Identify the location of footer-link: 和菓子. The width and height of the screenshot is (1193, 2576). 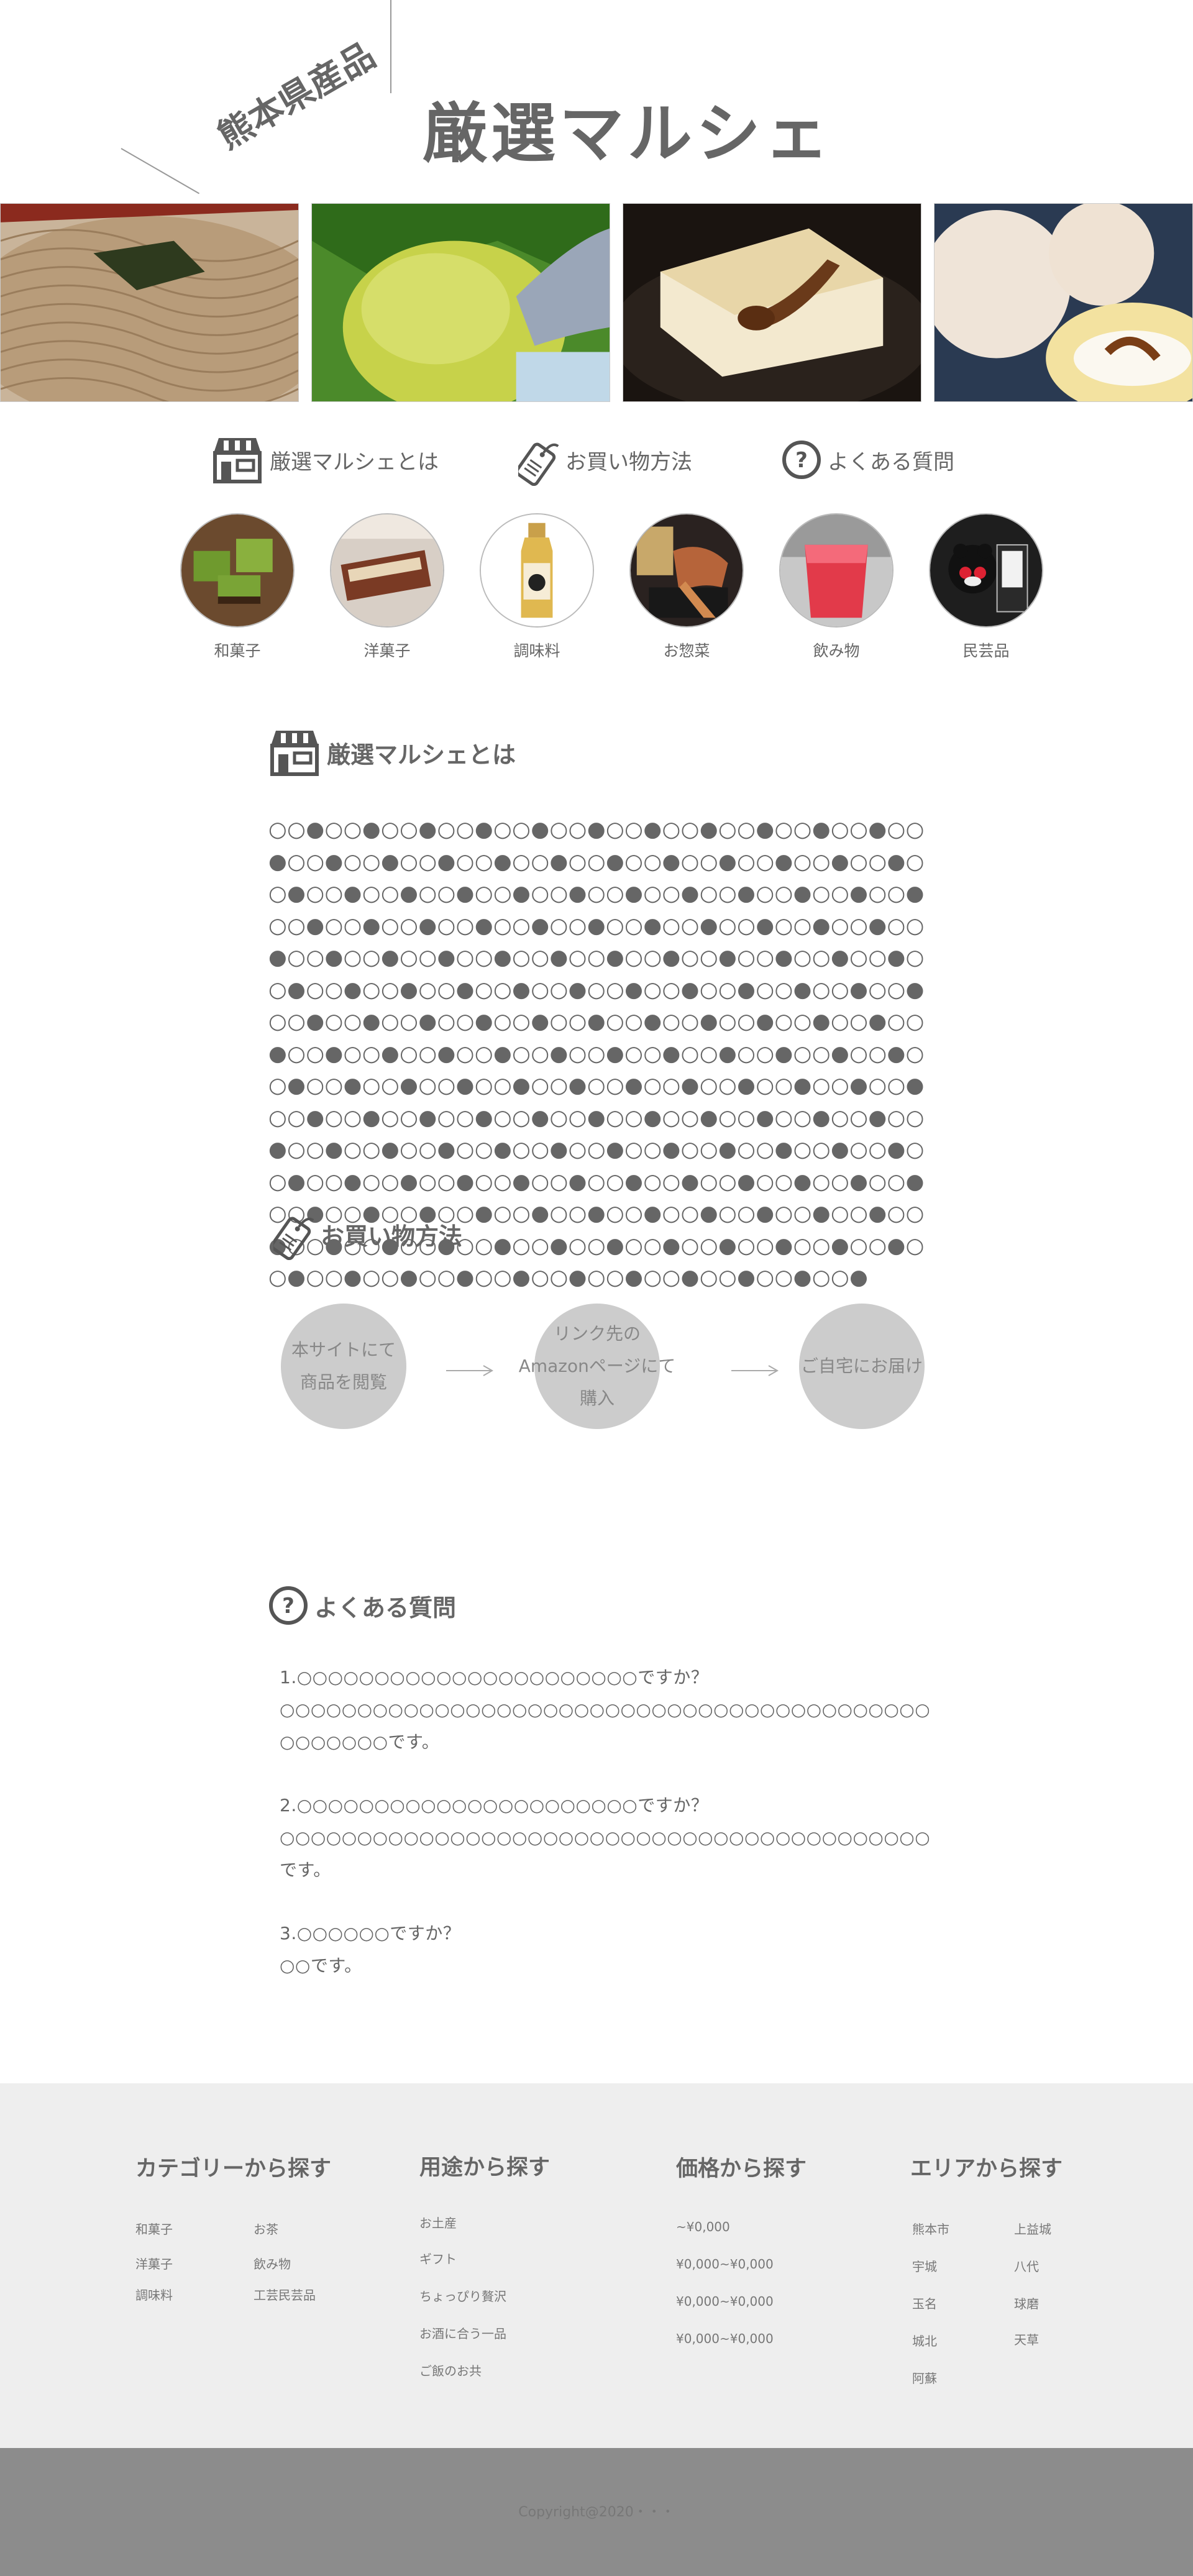
(154, 2228).